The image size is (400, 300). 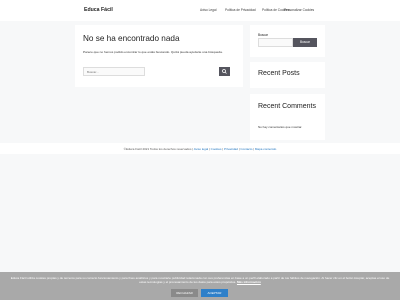 What do you see at coordinates (305, 42) in the screenshot?
I see `sidebar-search-button: Buscar` at bounding box center [305, 42].